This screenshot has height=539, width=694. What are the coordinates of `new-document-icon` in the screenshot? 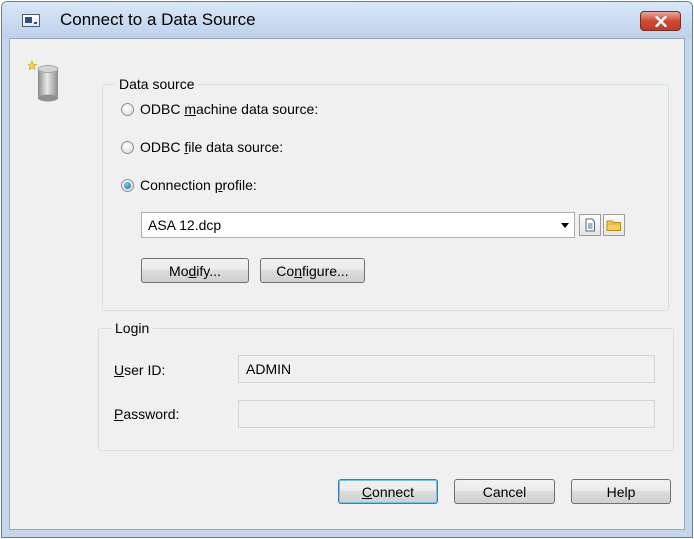 It's located at (590, 225).